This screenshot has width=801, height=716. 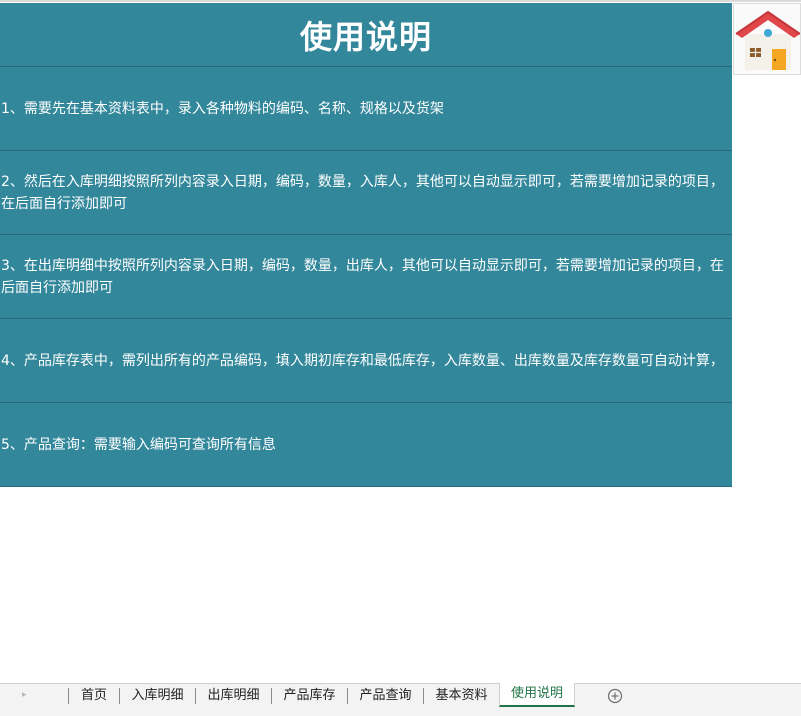 I want to click on tab-product-stock: 产品库存, so click(x=309, y=696).